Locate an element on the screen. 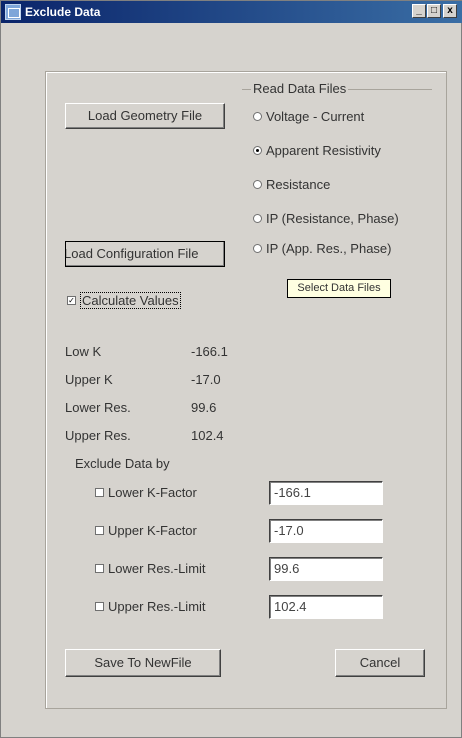 The height and width of the screenshot is (738, 462). radio-ip-app-res-phase: IP (App. Res., Phase) is located at coordinates (322, 250).